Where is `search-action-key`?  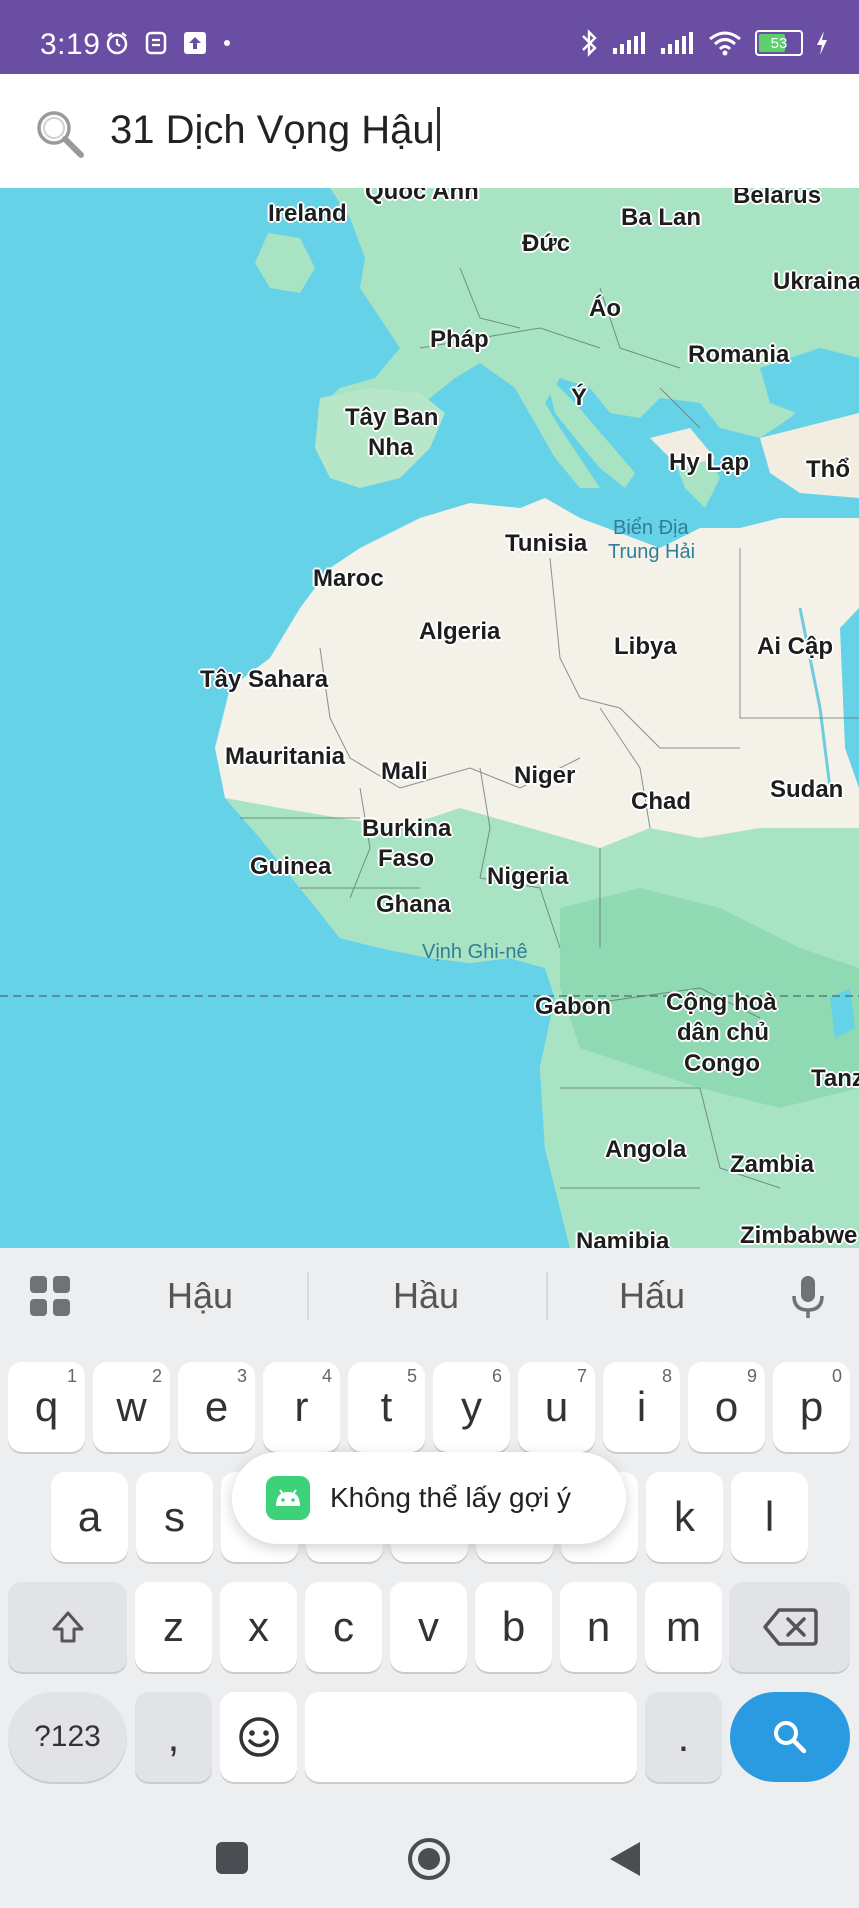
search-action-key is located at coordinates (790, 1737).